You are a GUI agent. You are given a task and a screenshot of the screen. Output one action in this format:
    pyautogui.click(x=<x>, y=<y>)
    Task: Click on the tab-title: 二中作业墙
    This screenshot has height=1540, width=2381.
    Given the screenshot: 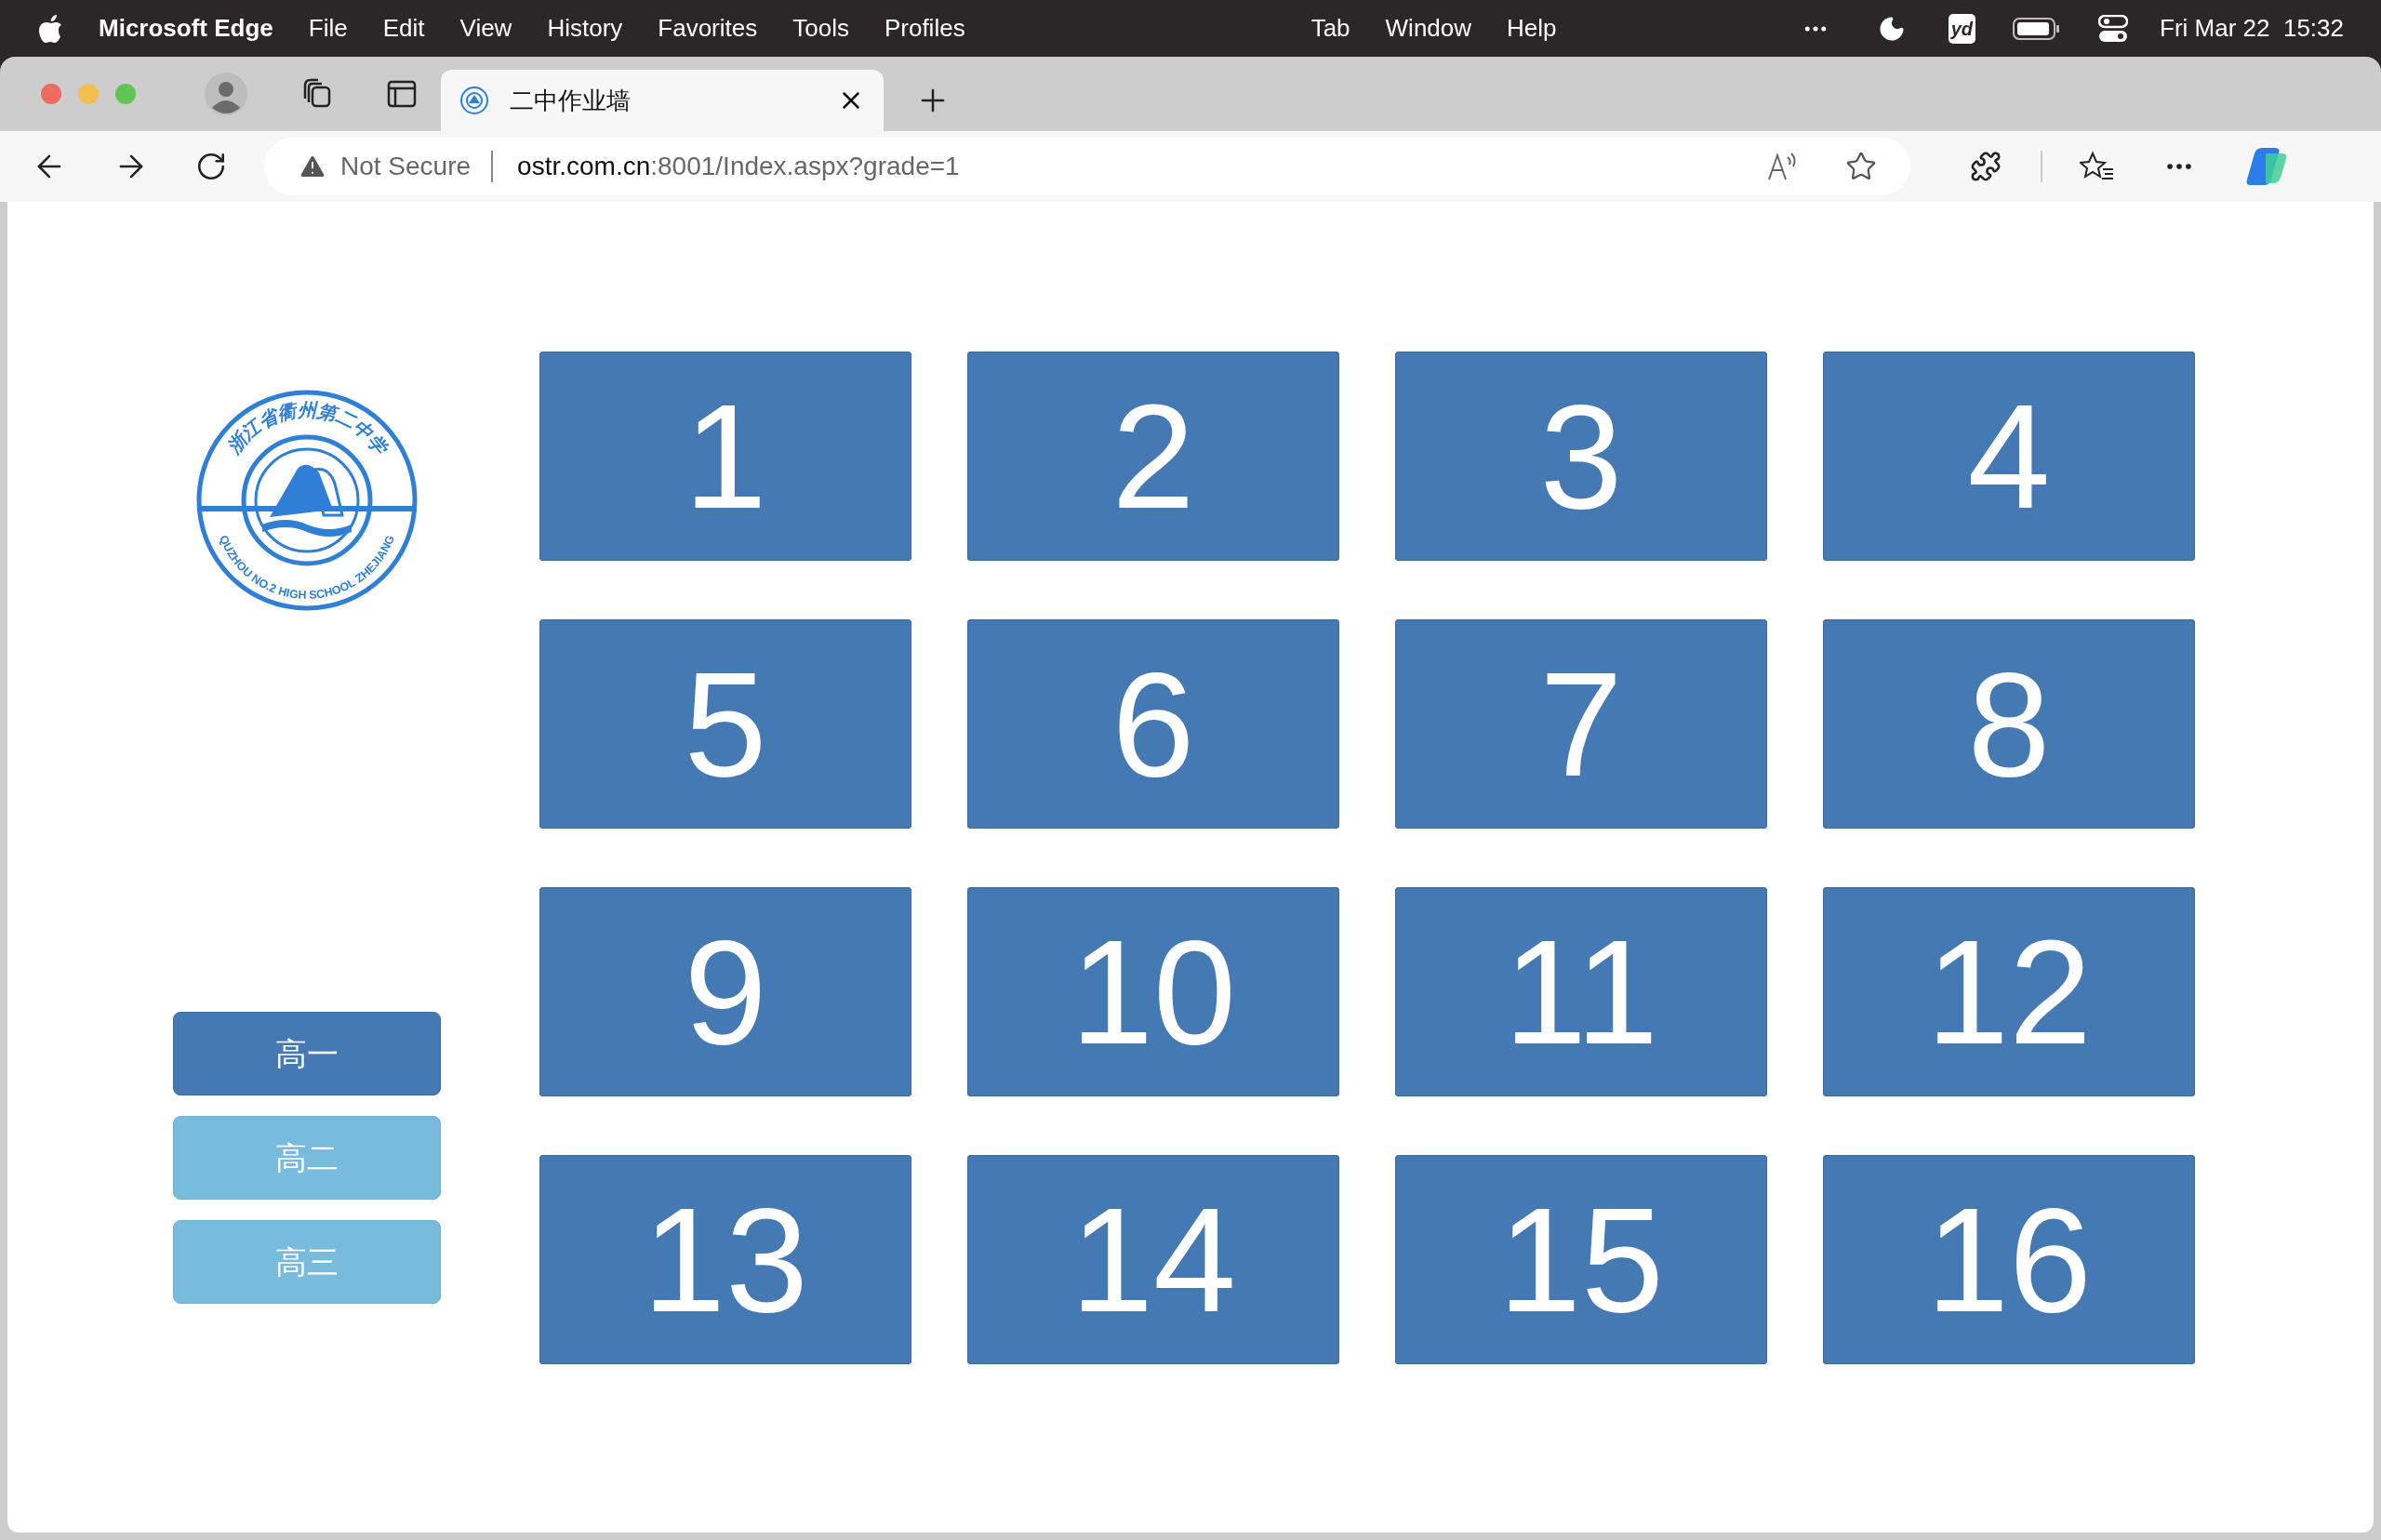 What is the action you would take?
    pyautogui.click(x=570, y=100)
    